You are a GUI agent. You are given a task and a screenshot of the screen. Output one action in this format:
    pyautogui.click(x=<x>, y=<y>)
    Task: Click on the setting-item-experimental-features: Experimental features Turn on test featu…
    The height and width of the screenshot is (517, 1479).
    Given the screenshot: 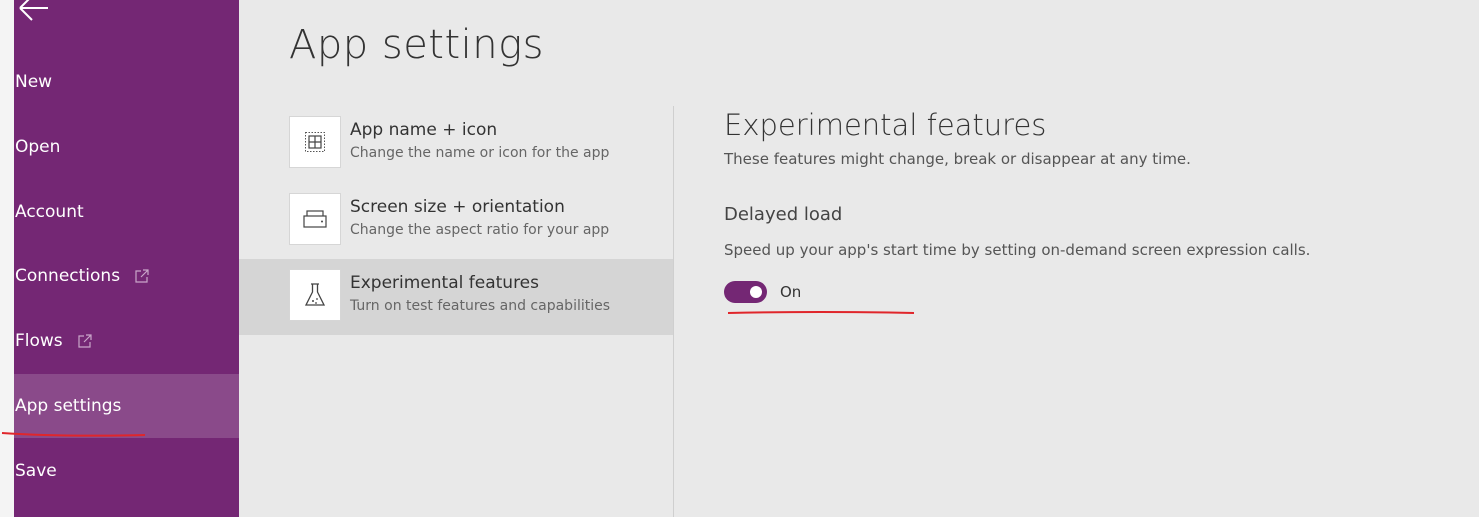 What is the action you would take?
    pyautogui.click(x=456, y=297)
    